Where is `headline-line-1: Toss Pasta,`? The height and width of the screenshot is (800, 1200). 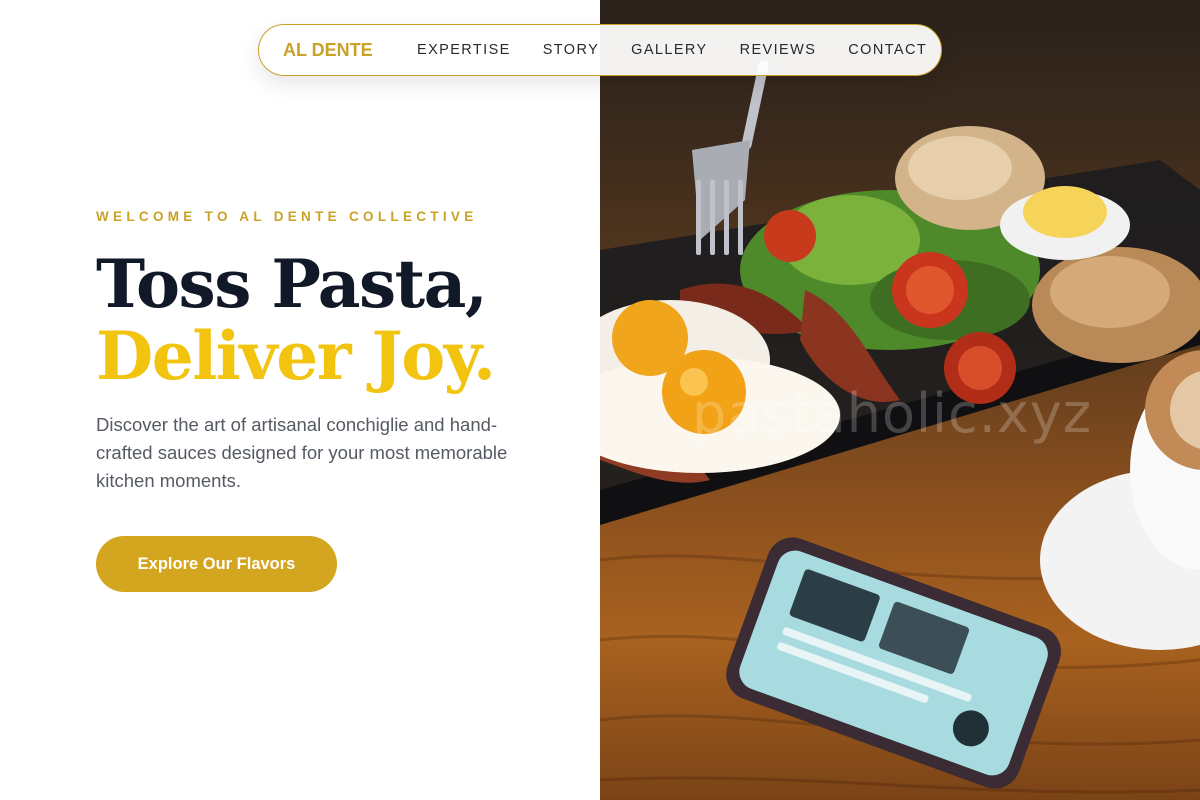 headline-line-1: Toss Pasta, is located at coordinates (292, 284).